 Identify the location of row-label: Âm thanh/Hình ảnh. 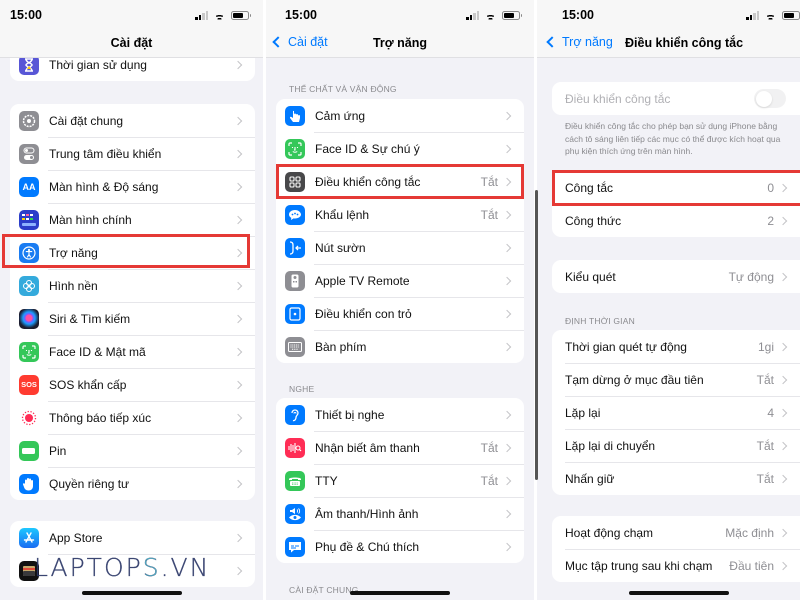
(367, 513).